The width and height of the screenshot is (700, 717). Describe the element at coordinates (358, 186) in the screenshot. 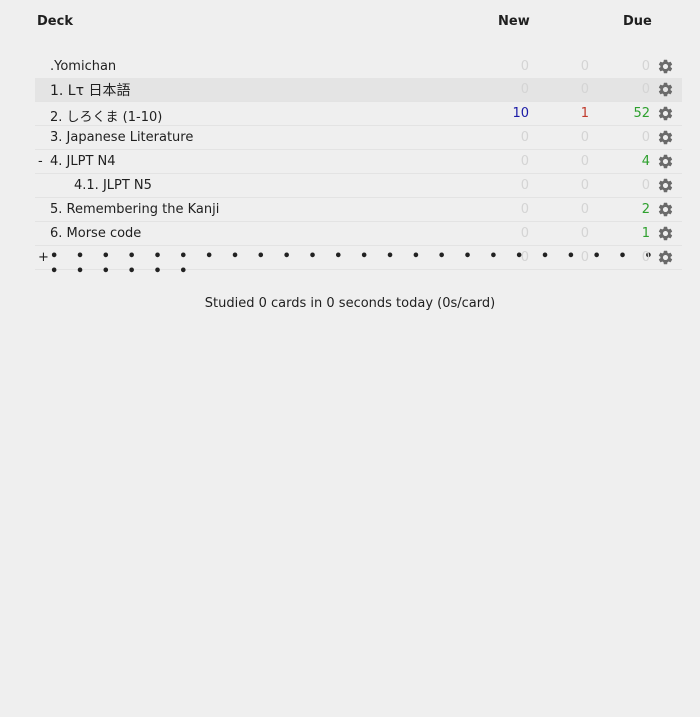

I see `deck-row: 4.1. JLPT N5 0 0 0` at that location.